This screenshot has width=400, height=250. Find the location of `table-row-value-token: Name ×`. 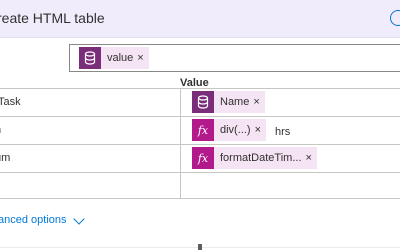

table-row-value-token: Name × is located at coordinates (228, 102).